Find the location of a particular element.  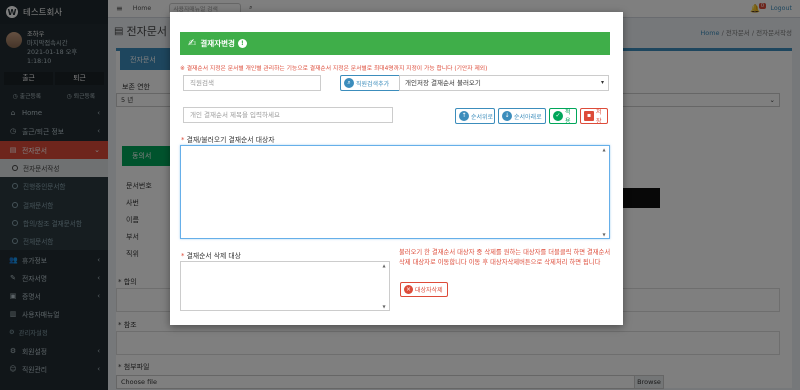

modal-title: 결재자변경 is located at coordinates (217, 43).